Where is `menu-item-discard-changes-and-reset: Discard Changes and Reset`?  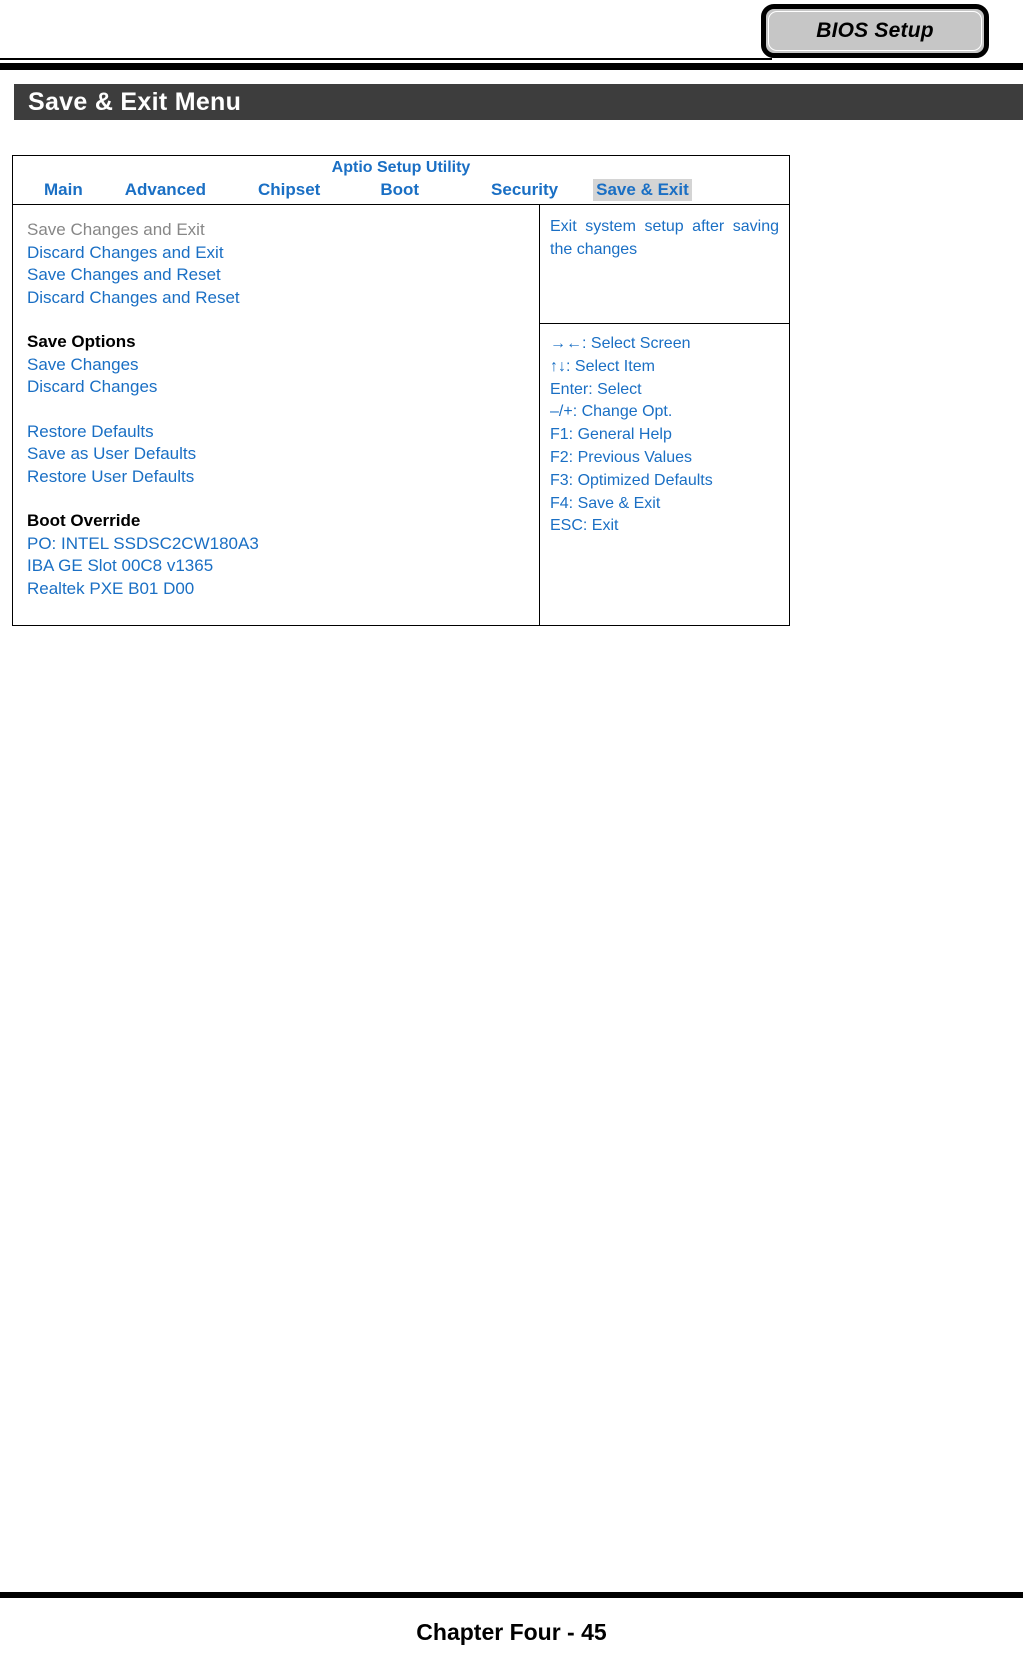
menu-item-discard-changes-and-reset: Discard Changes and Reset is located at coordinates (283, 298).